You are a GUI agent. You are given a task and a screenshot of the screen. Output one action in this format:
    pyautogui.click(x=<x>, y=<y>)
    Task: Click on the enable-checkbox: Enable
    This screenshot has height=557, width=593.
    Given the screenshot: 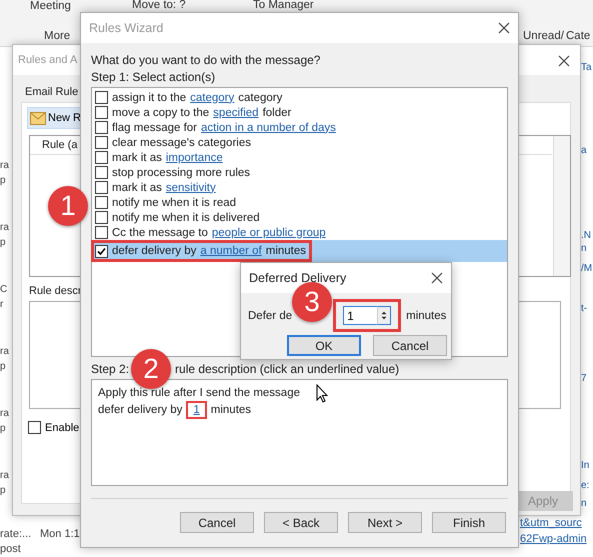 What is the action you would take?
    pyautogui.click(x=54, y=427)
    